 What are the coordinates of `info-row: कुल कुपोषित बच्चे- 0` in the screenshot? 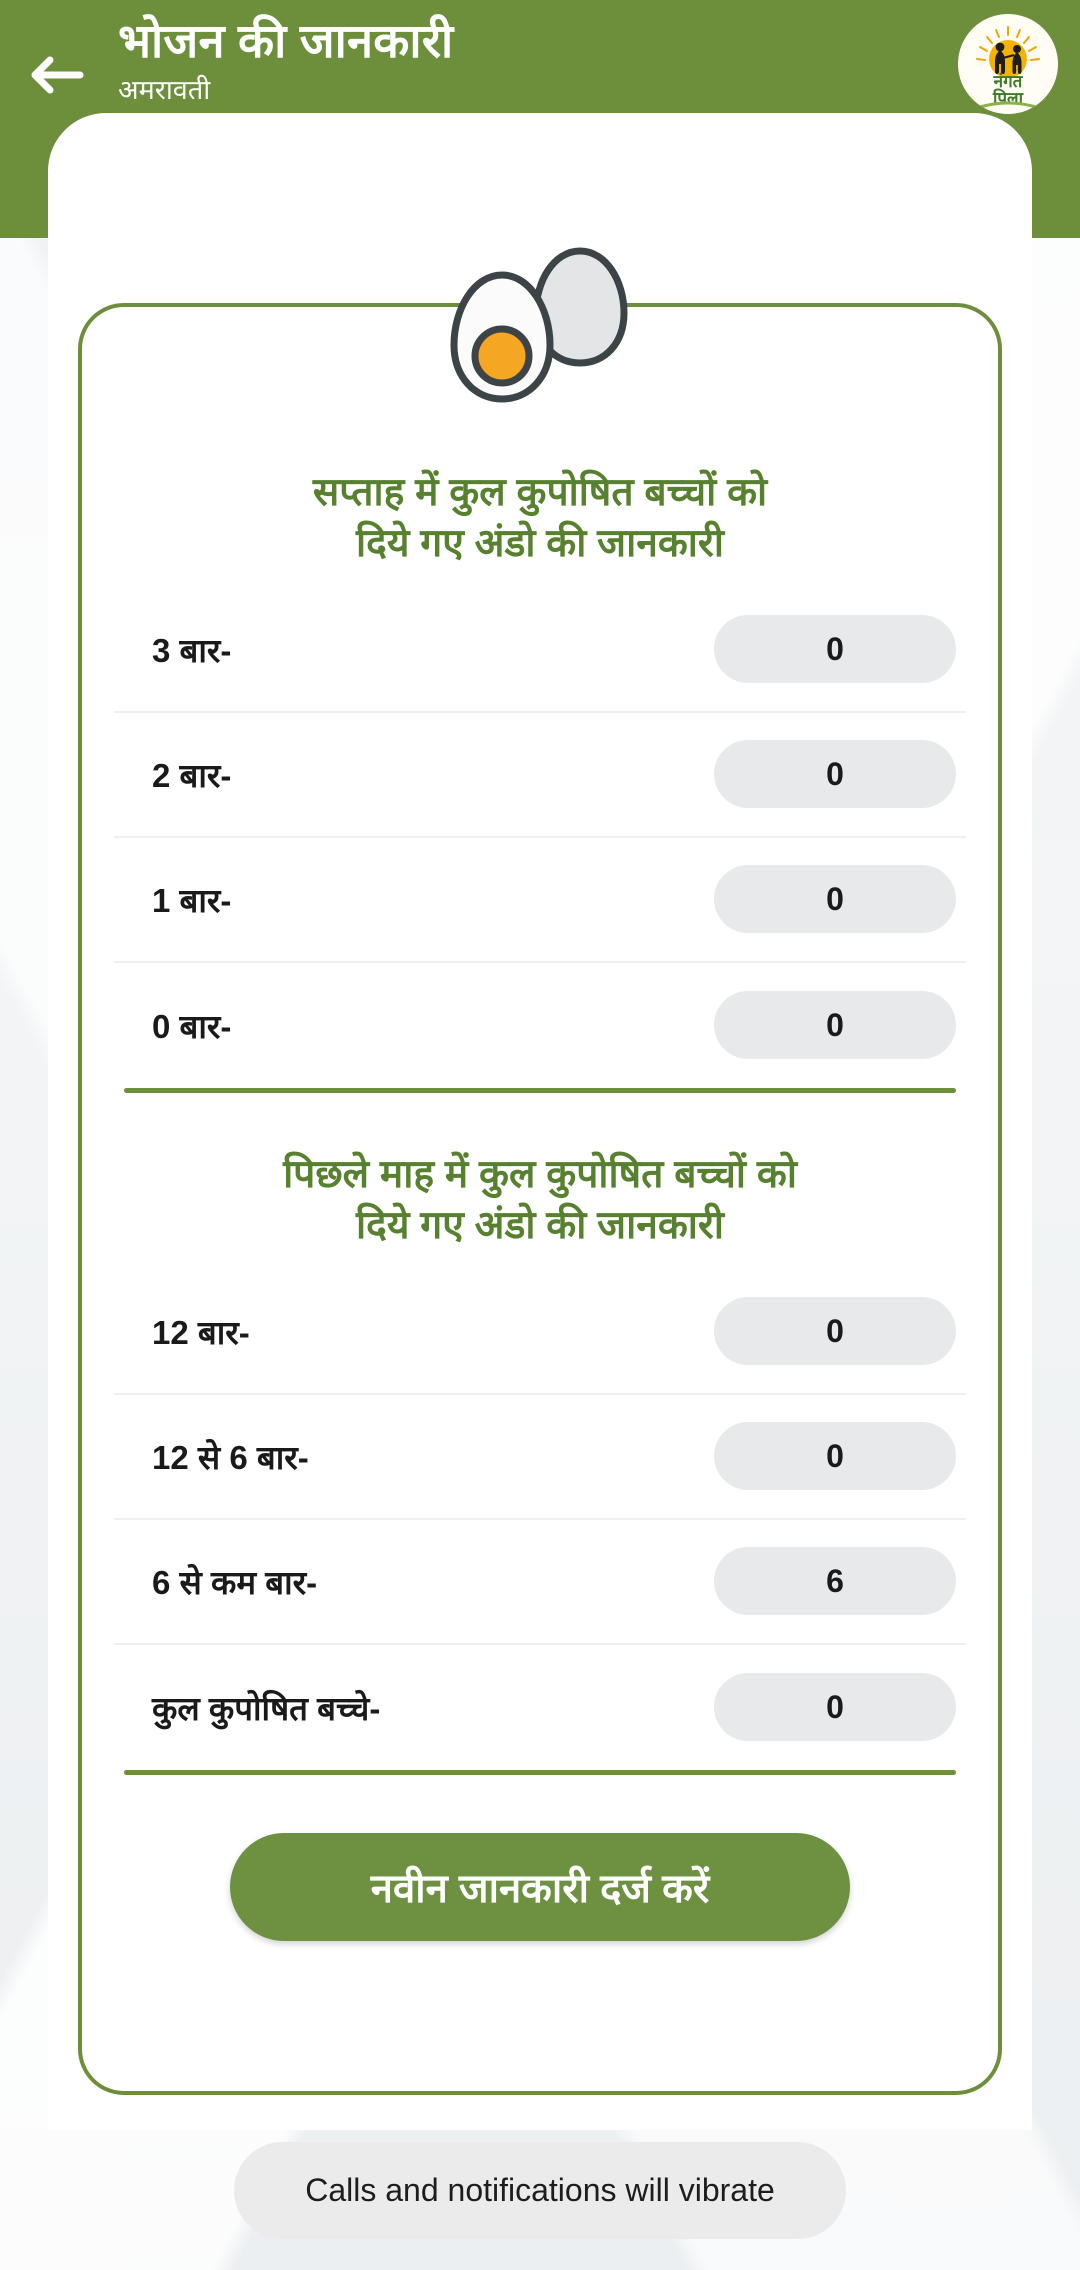 It's located at (540, 1707).